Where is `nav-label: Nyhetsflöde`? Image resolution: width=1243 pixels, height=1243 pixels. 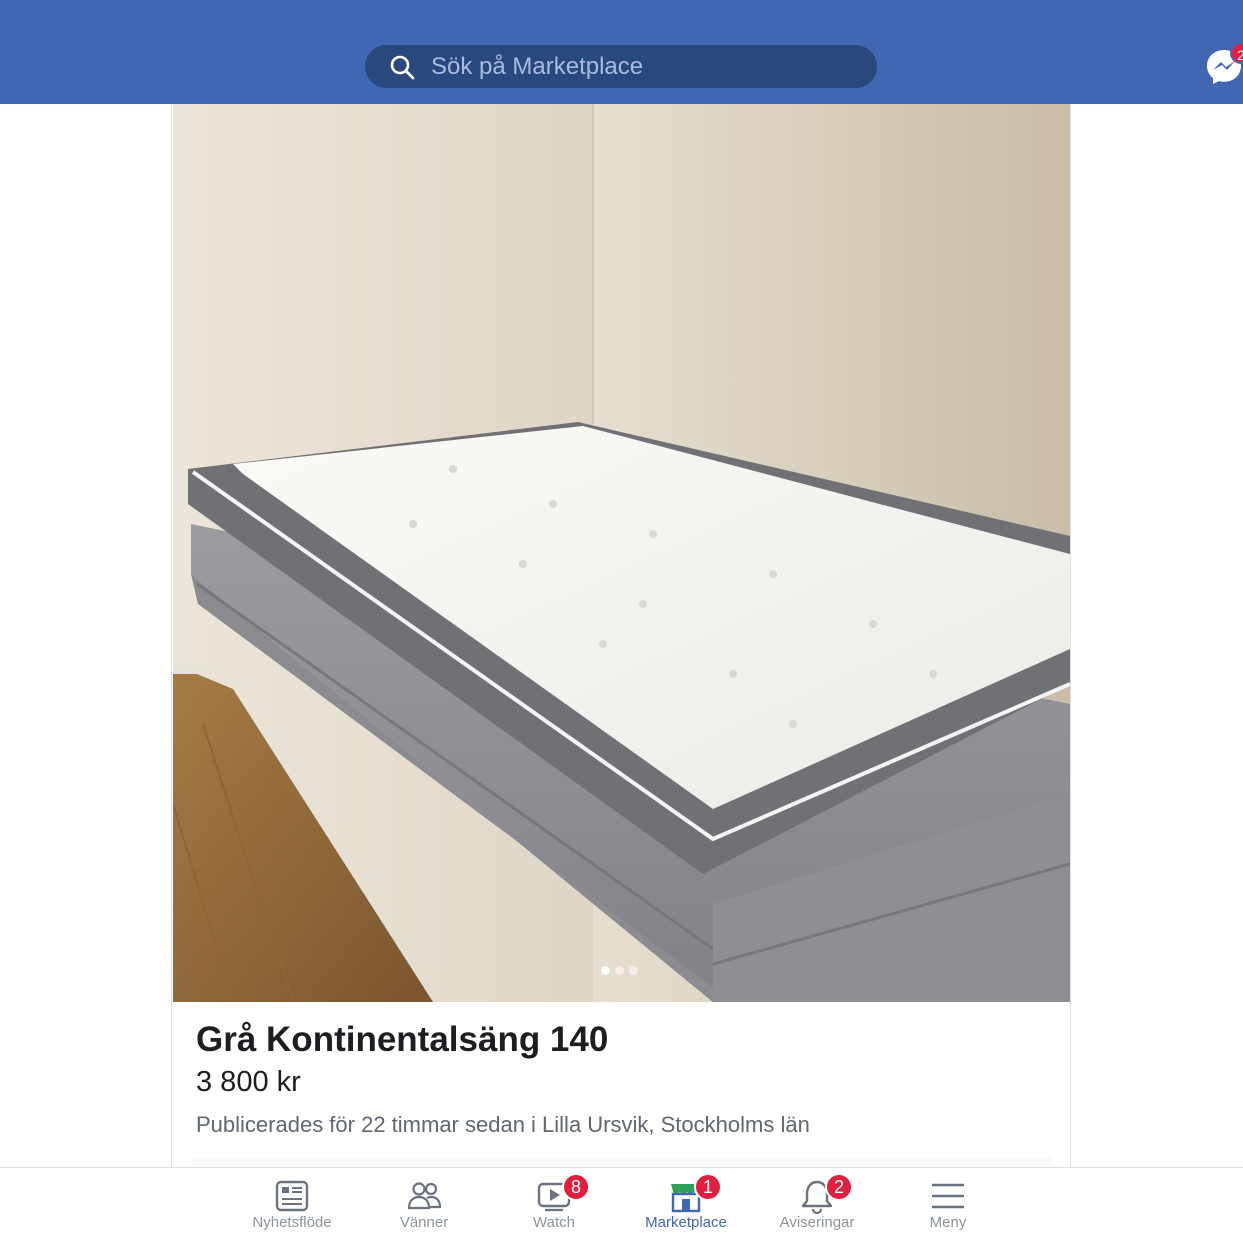 nav-label: Nyhetsflöde is located at coordinates (292, 1222).